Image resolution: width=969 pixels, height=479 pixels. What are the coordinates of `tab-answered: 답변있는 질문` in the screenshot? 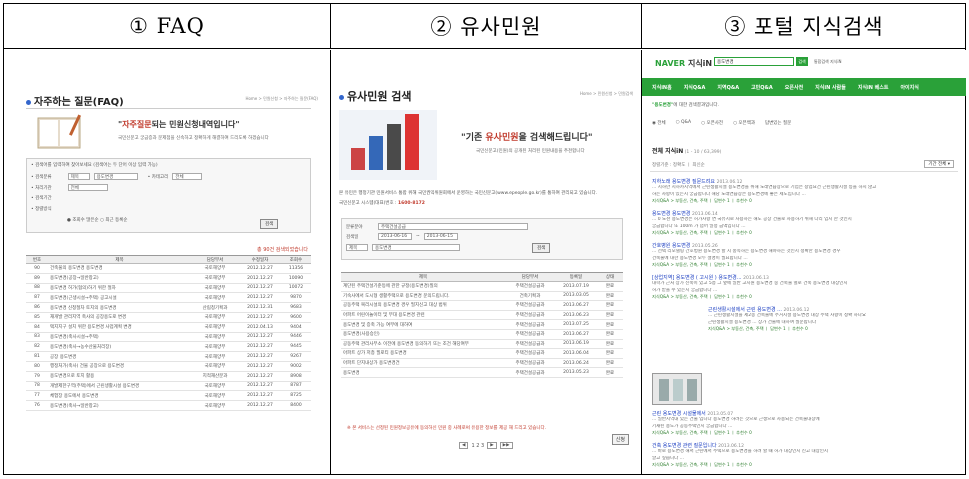 It's located at (778, 123).